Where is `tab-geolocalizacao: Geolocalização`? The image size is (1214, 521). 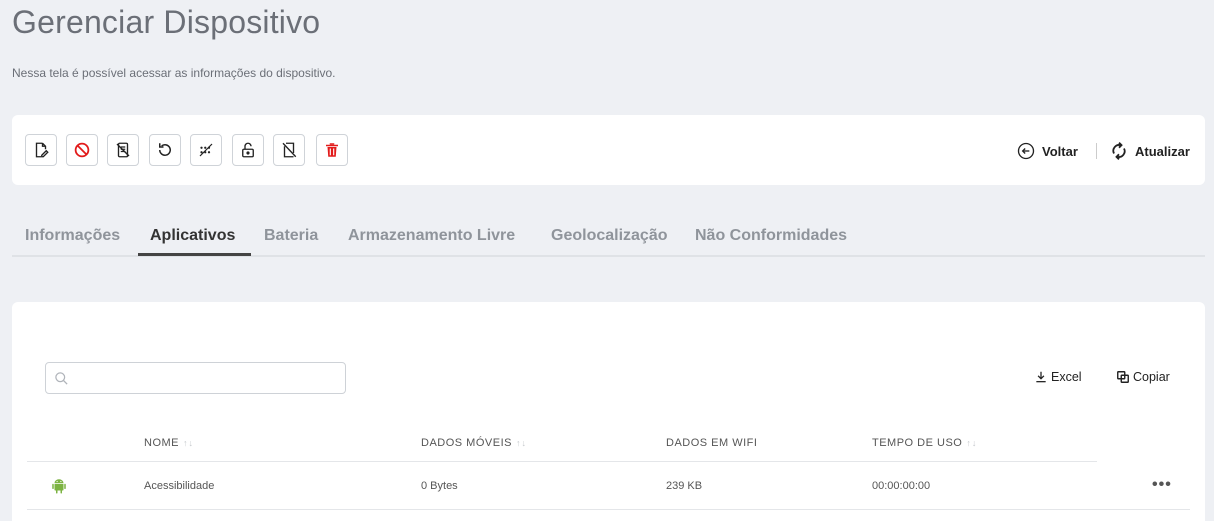 tab-geolocalizacao: Geolocalização is located at coordinates (609, 236).